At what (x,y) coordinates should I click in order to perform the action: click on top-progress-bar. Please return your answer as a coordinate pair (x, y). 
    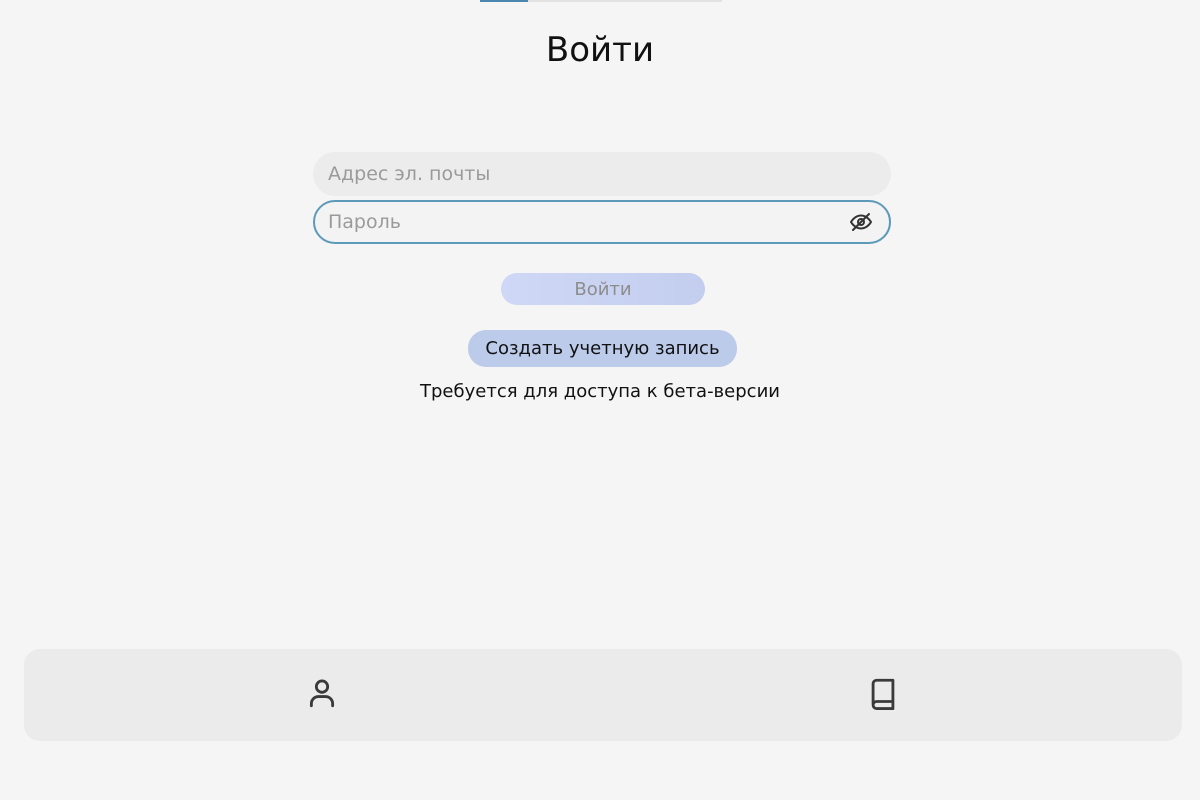
    Looking at the image, I should click on (601, 1).